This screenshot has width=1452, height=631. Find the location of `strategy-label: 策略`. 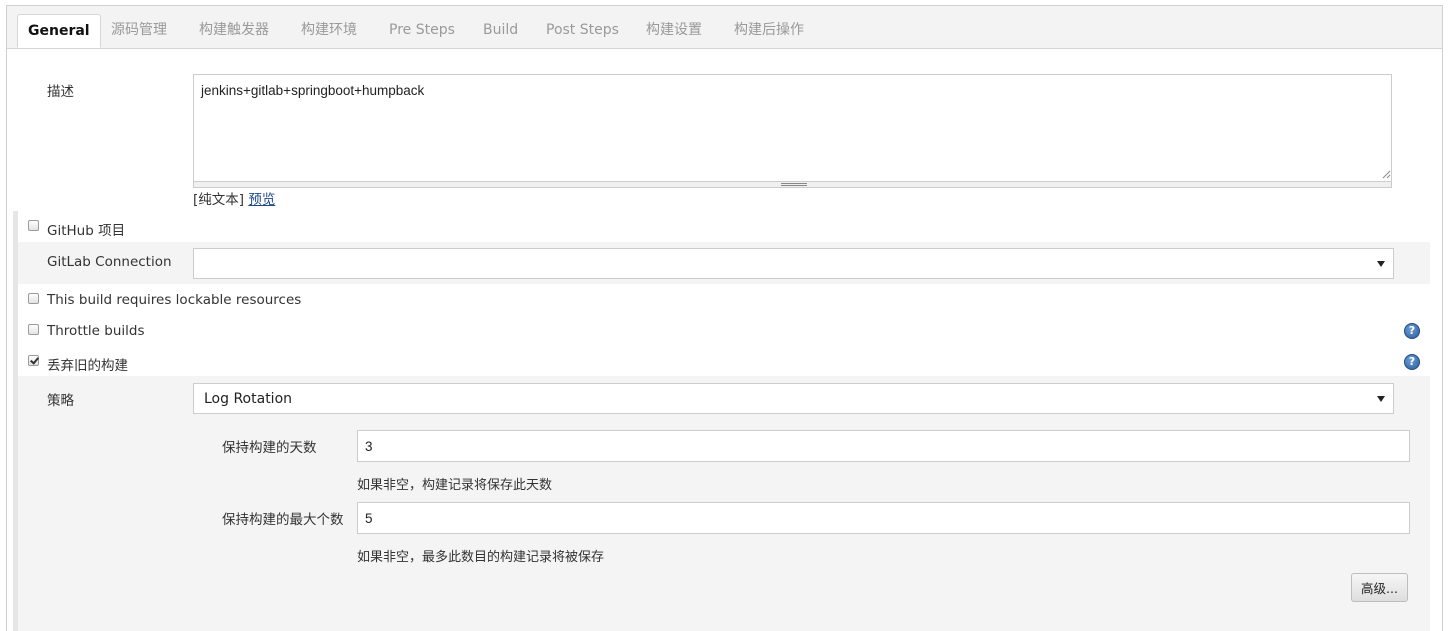

strategy-label: 策略 is located at coordinates (60, 401).